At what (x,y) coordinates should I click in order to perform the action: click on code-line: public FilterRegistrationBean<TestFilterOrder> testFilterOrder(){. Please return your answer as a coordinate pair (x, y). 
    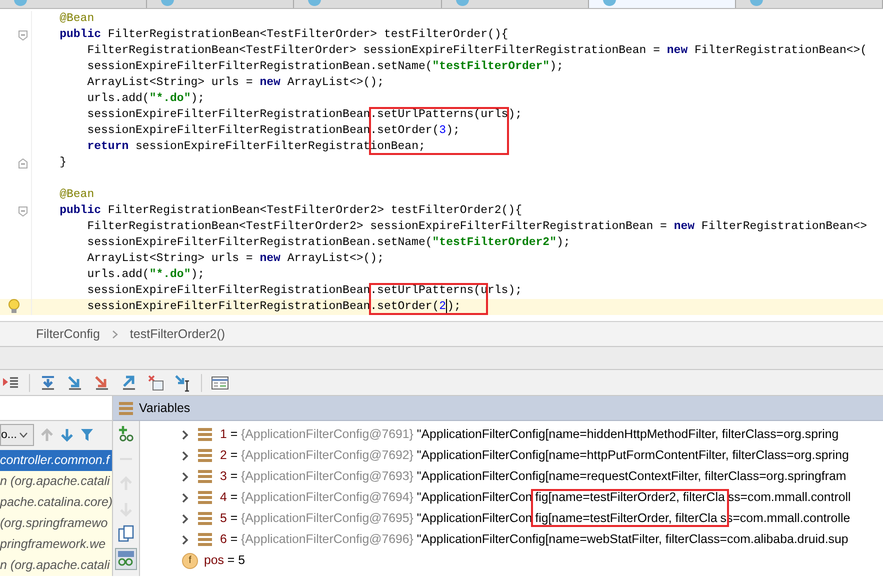
    Looking at the image, I should click on (283, 35).